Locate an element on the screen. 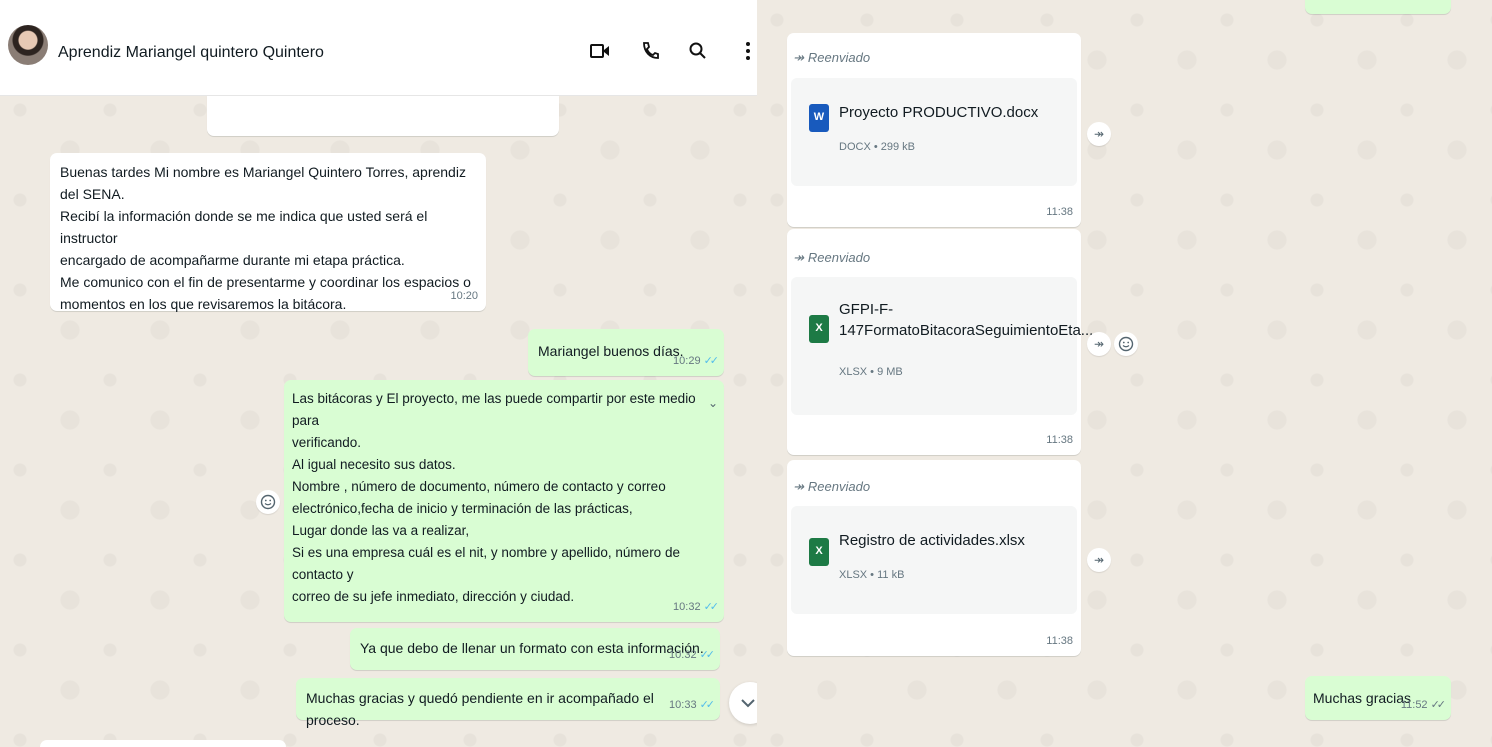 Image resolution: width=1492 pixels, height=747 pixels. document-info: XLSX • 9 MB is located at coordinates (871, 372).